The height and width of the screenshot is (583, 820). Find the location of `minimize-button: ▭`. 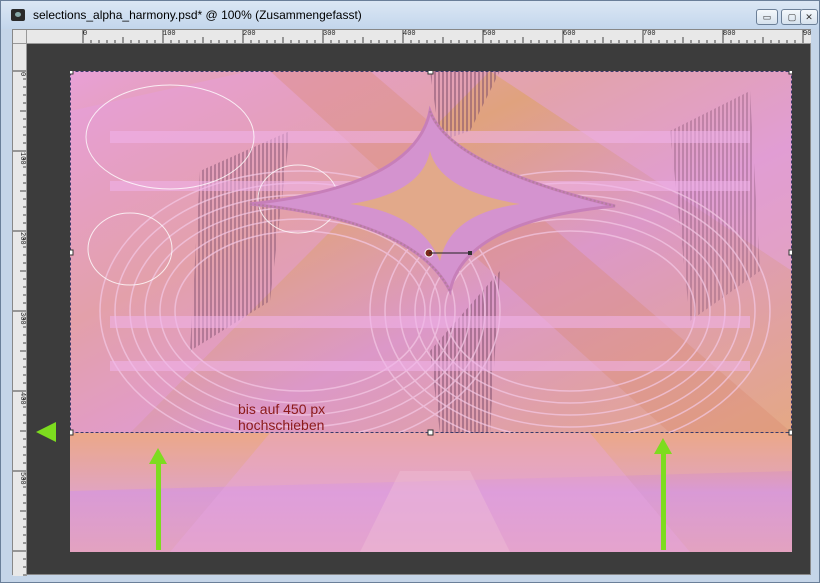

minimize-button: ▭ is located at coordinates (767, 17).